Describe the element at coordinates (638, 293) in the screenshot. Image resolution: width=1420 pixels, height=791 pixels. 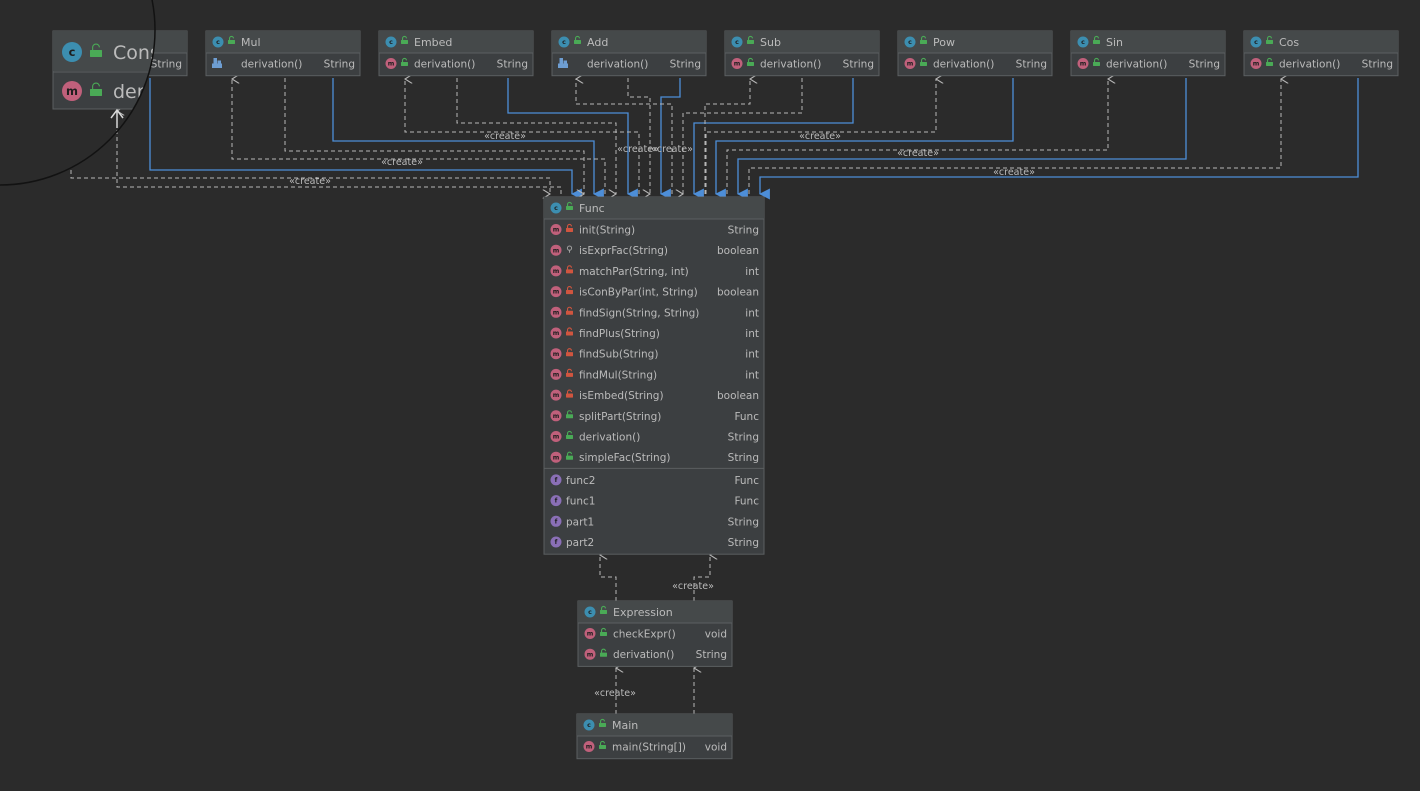
I see `method-name: isConByPar(int, String)` at that location.